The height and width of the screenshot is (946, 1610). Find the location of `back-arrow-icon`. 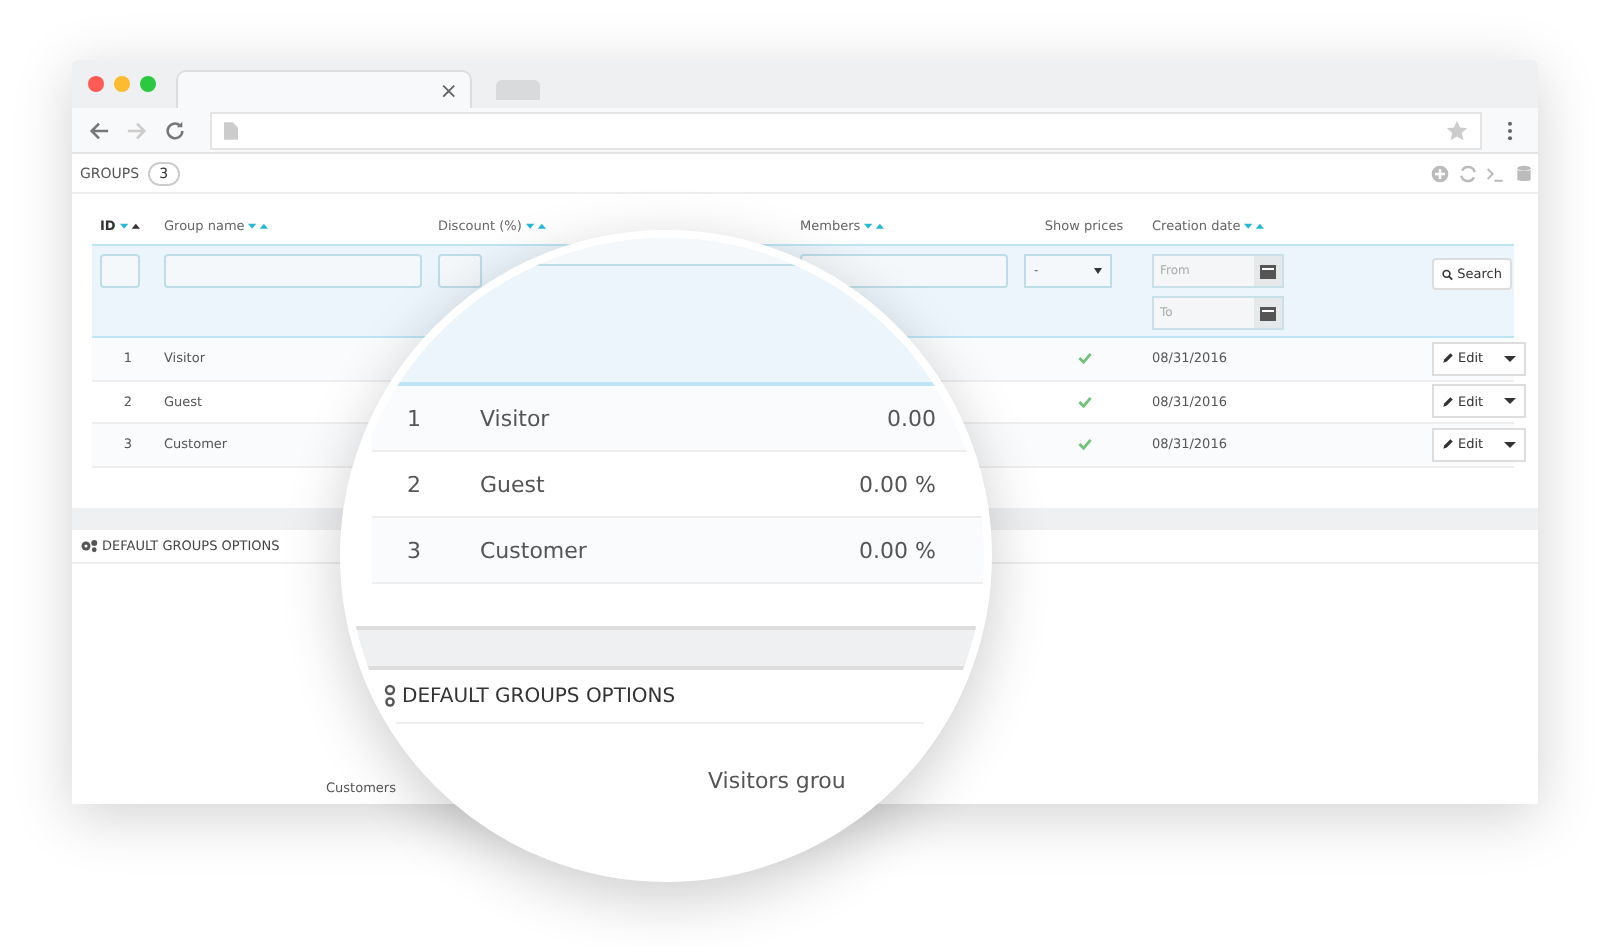

back-arrow-icon is located at coordinates (99, 130).